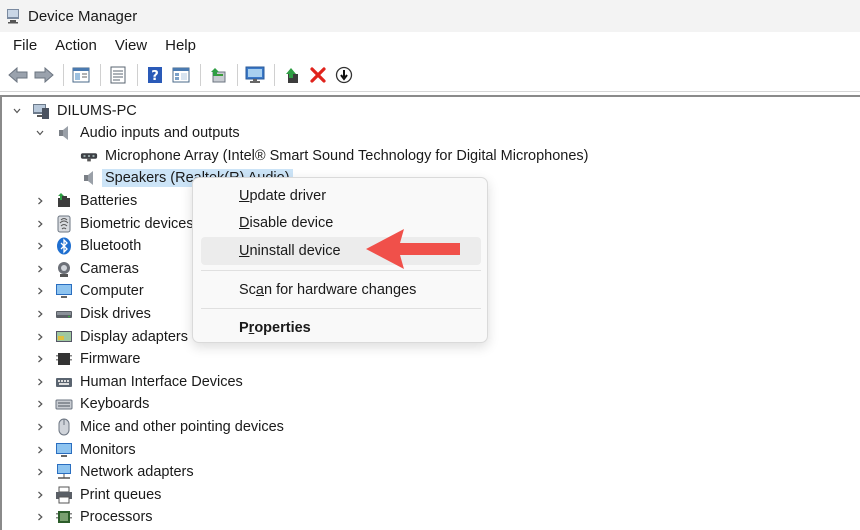 The width and height of the screenshot is (860, 530). I want to click on menu-separator, so click(341, 308).